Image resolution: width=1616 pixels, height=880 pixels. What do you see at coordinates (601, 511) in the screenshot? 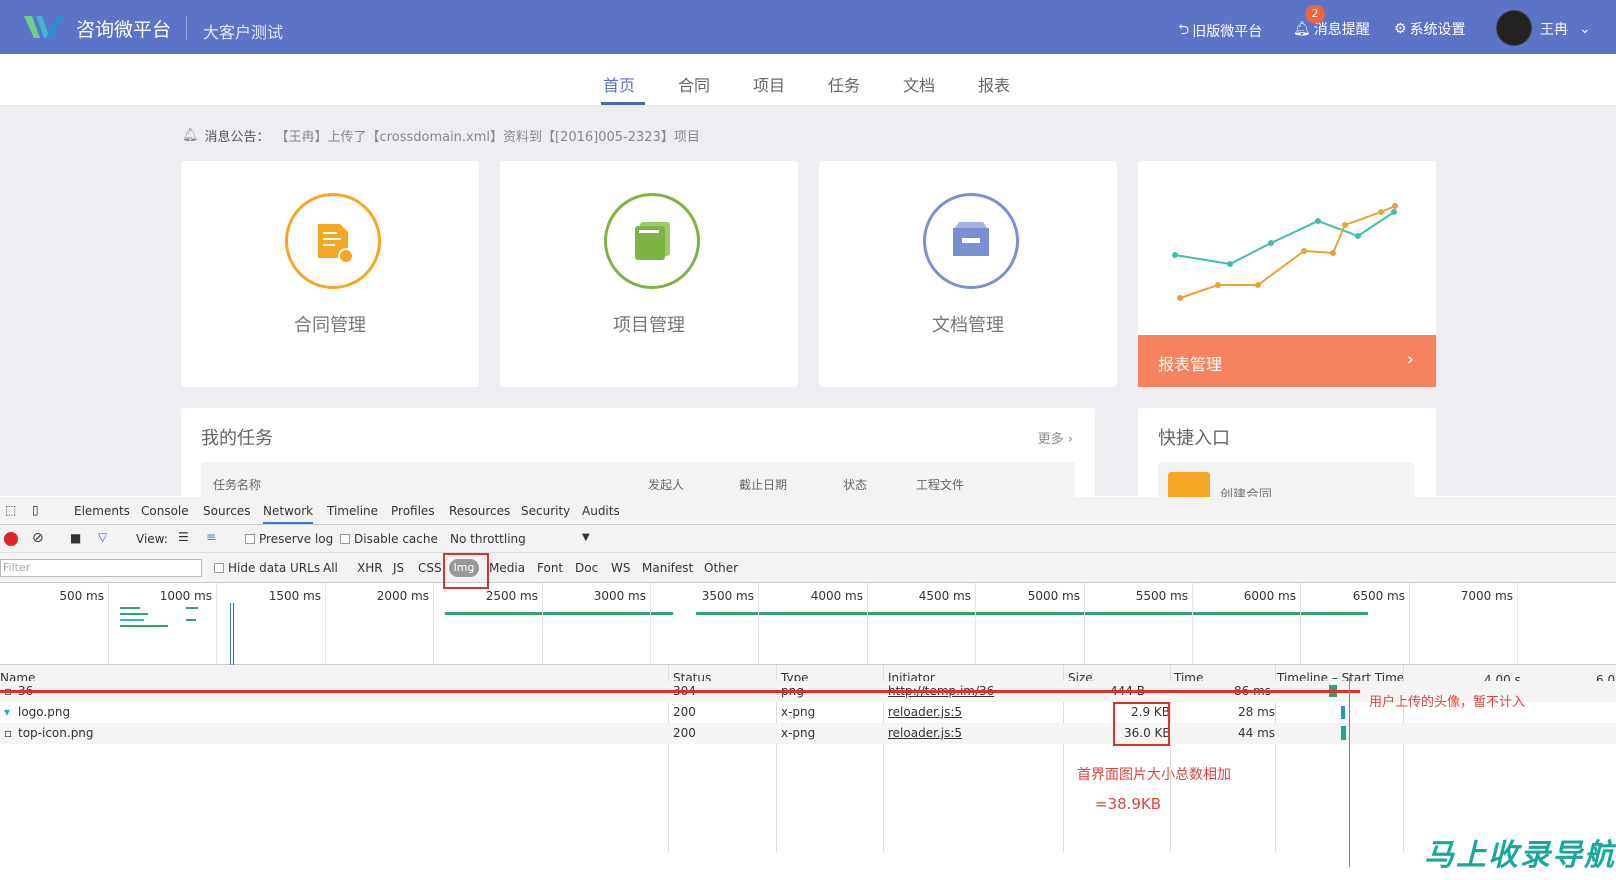
I see `tab-audits: Audits` at bounding box center [601, 511].